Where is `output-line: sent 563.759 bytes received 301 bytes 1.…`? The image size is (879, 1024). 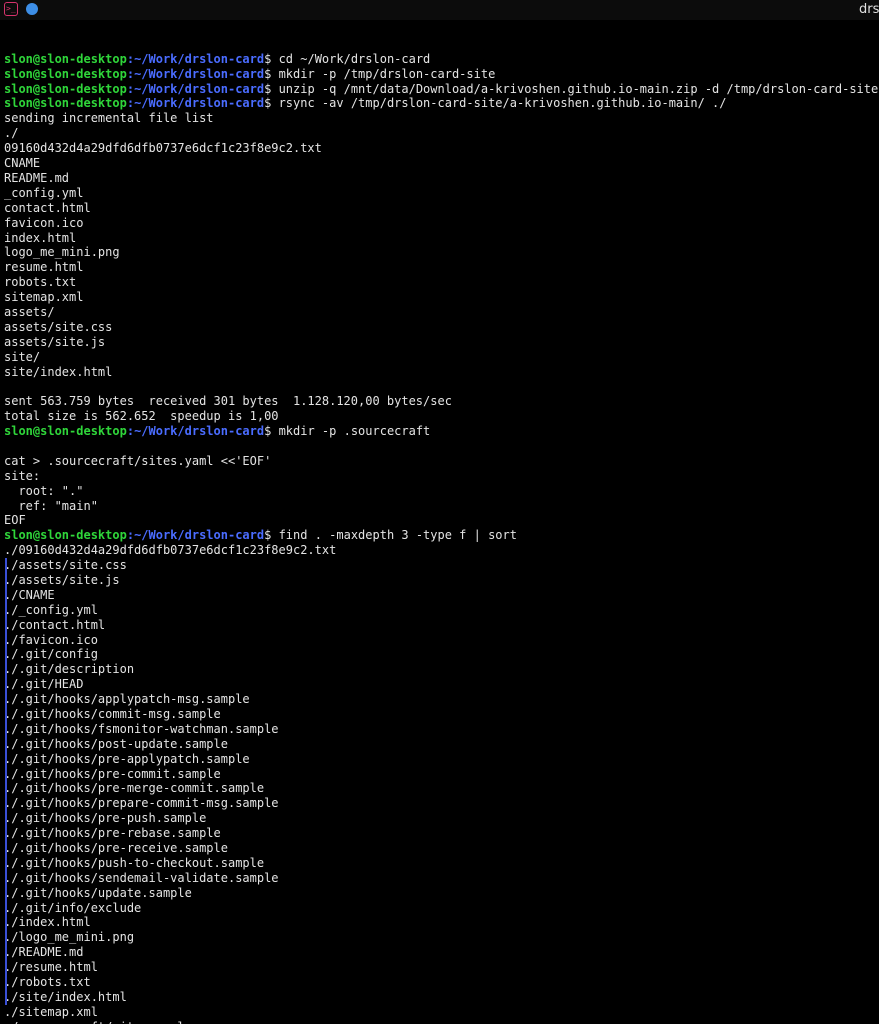 output-line: sent 563.759 bytes received 301 bytes 1.… is located at coordinates (228, 401).